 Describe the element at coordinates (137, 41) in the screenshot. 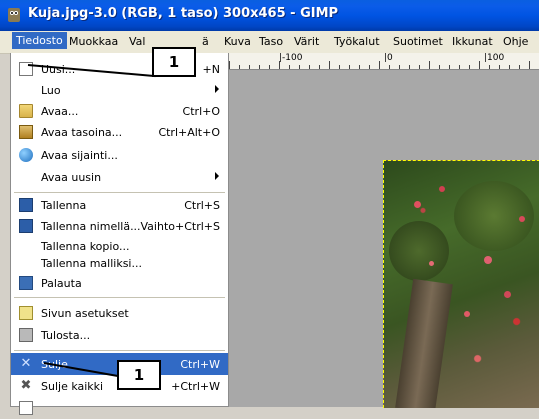

I see `menu-select: Val` at that location.